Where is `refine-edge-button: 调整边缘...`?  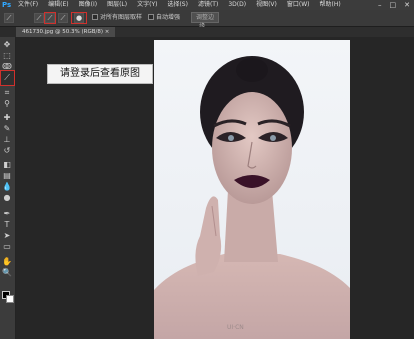
refine-edge-button: 调整边缘... is located at coordinates (205, 21).